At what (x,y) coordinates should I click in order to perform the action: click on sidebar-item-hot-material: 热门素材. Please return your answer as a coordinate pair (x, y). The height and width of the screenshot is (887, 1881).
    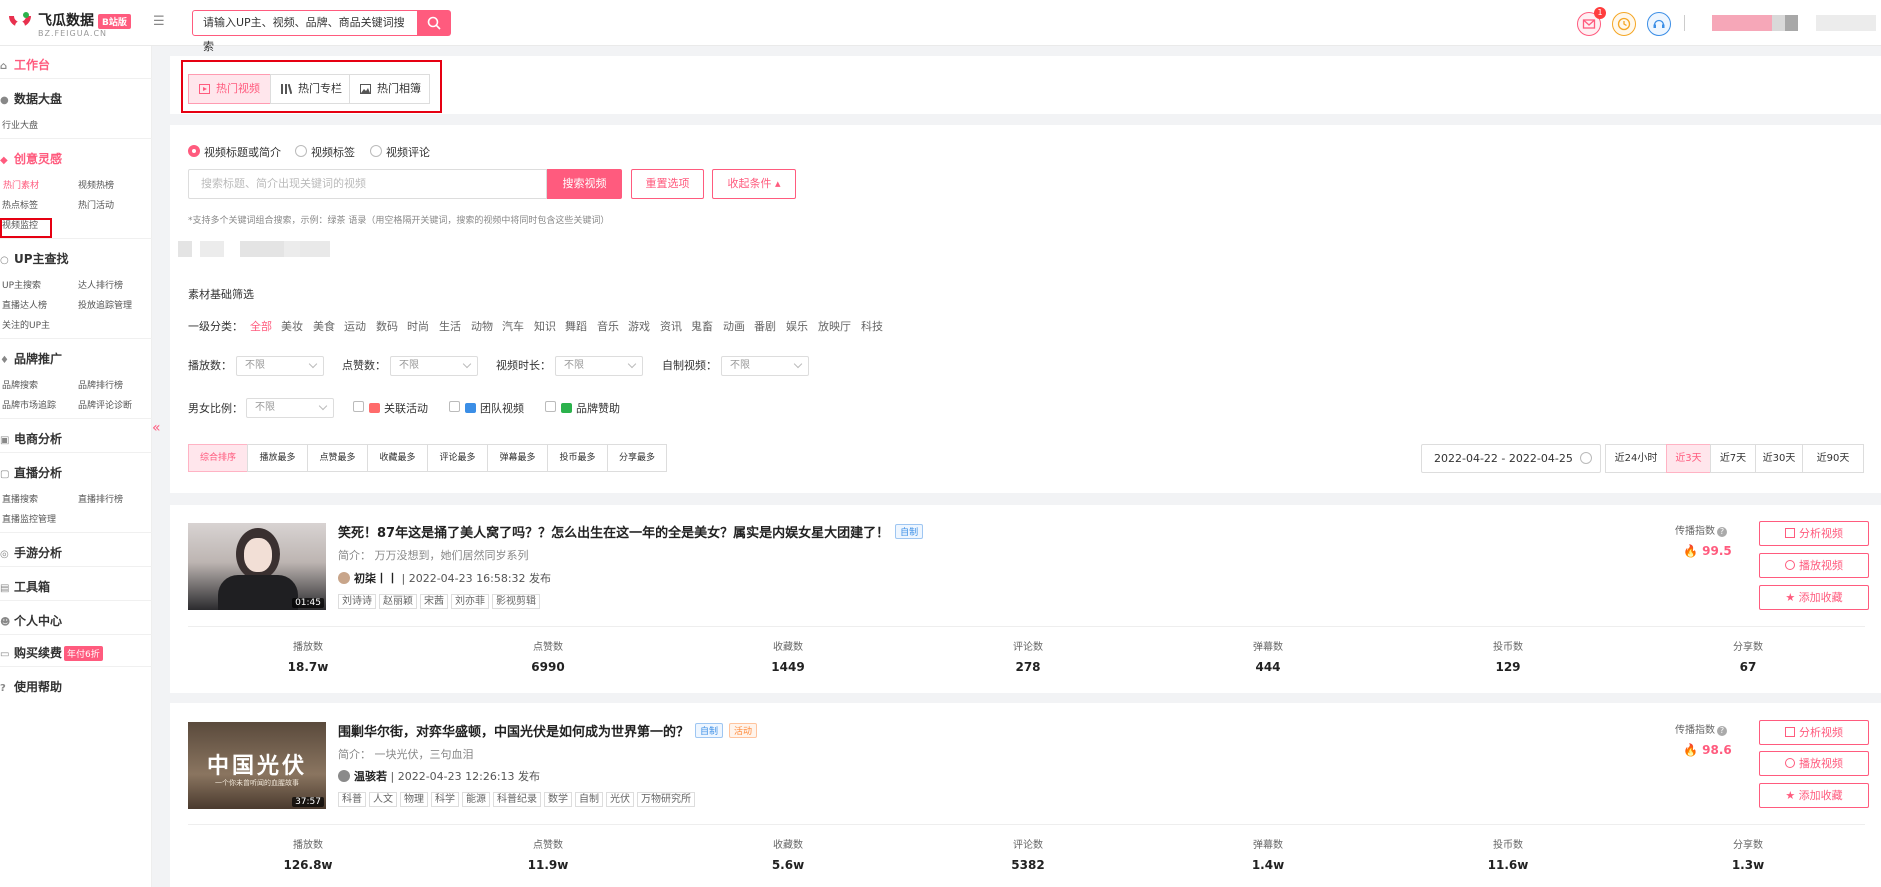
    Looking at the image, I should click on (21, 184).